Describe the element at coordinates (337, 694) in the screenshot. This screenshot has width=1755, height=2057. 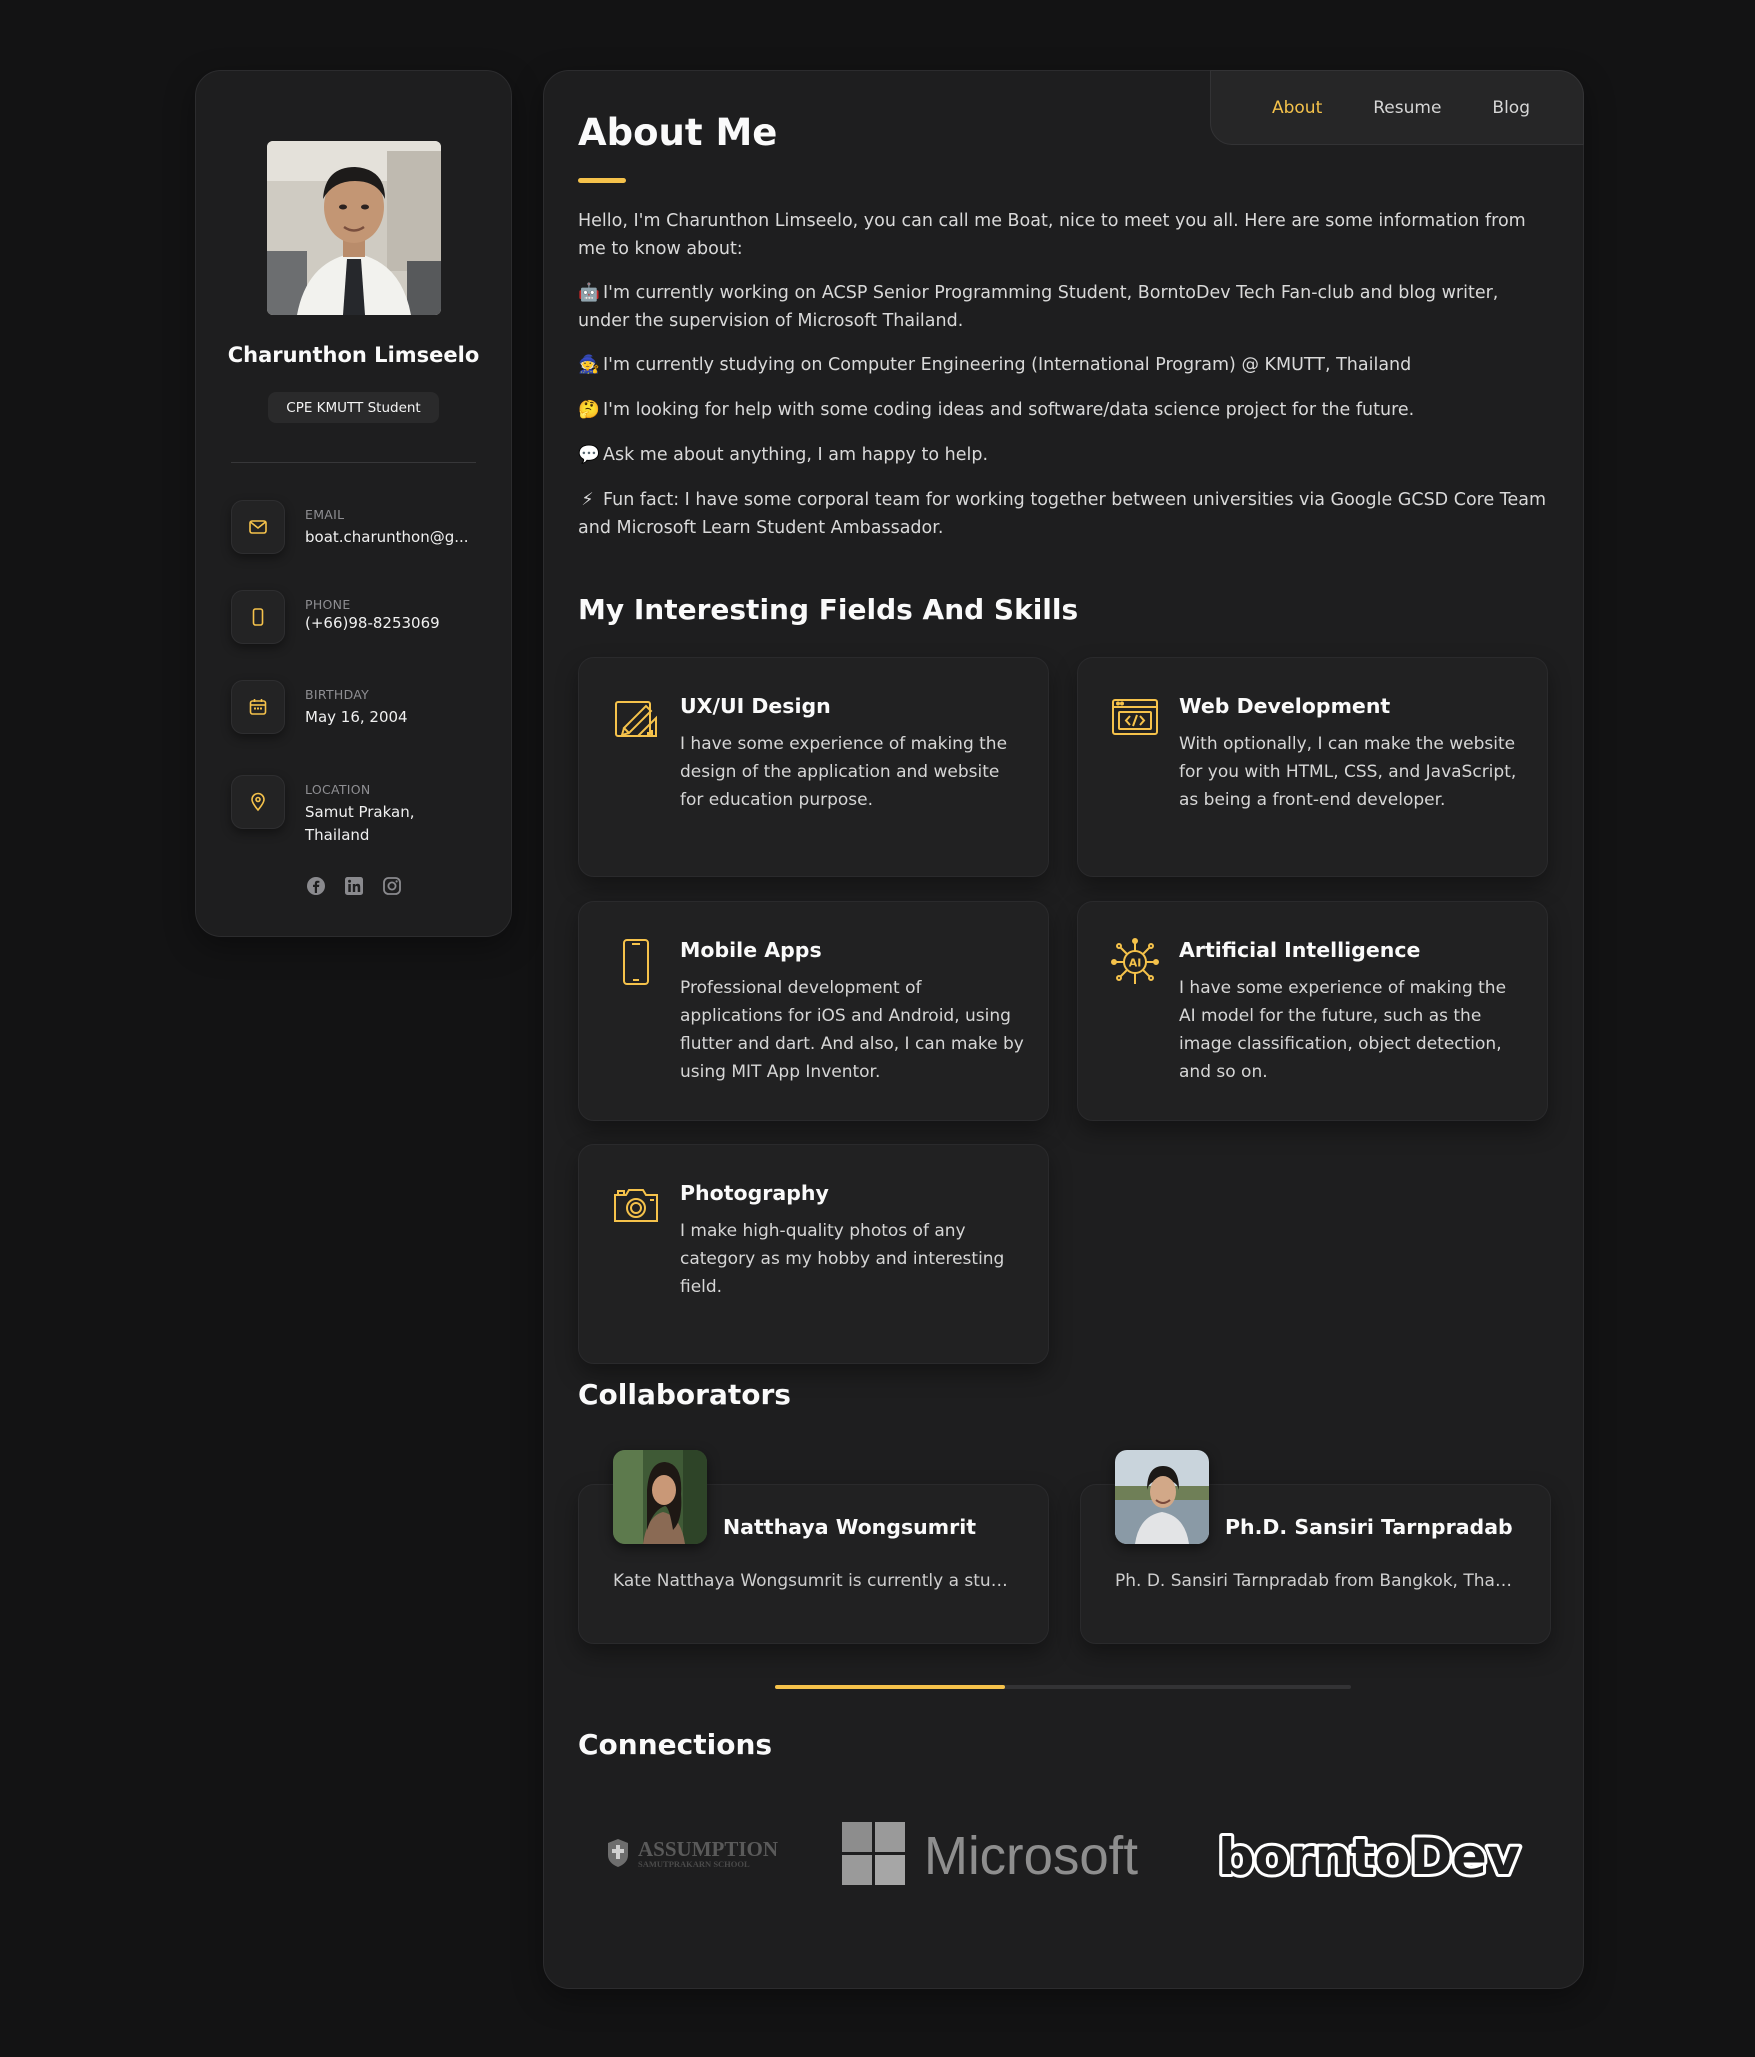
I see `contact-label: BIRTHDAY` at that location.